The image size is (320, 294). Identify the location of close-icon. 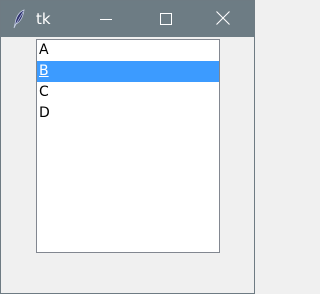
(223, 19).